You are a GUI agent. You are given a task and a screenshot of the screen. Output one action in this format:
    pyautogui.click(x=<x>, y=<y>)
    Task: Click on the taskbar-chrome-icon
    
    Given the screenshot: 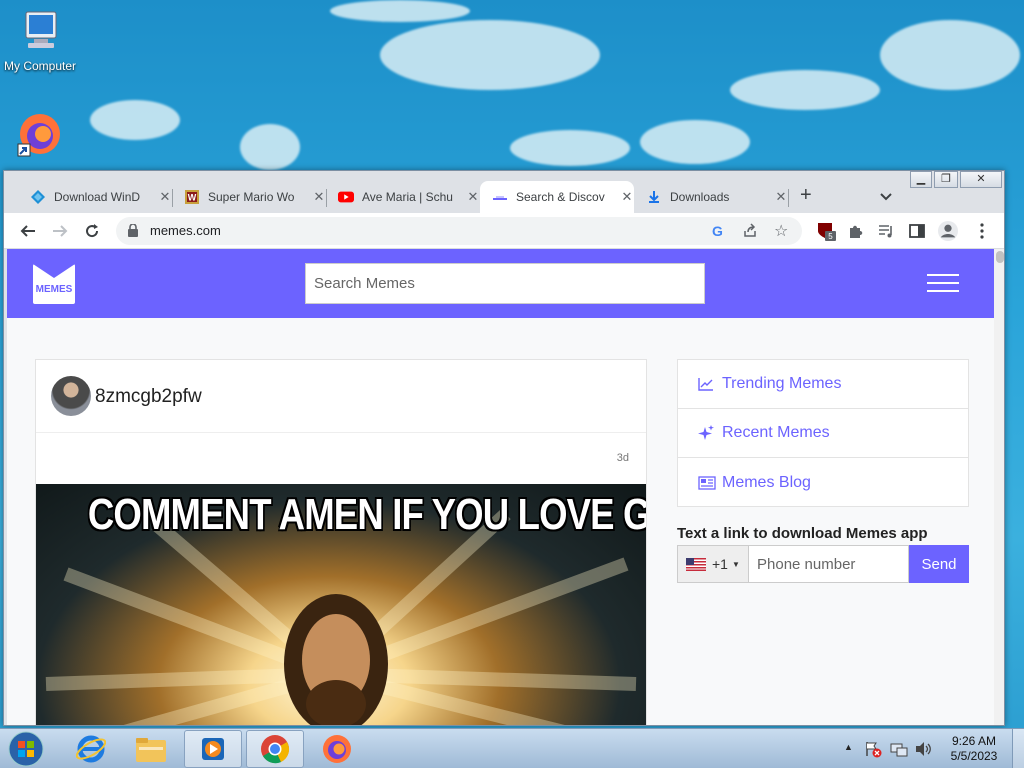 What is the action you would take?
    pyautogui.click(x=275, y=749)
    